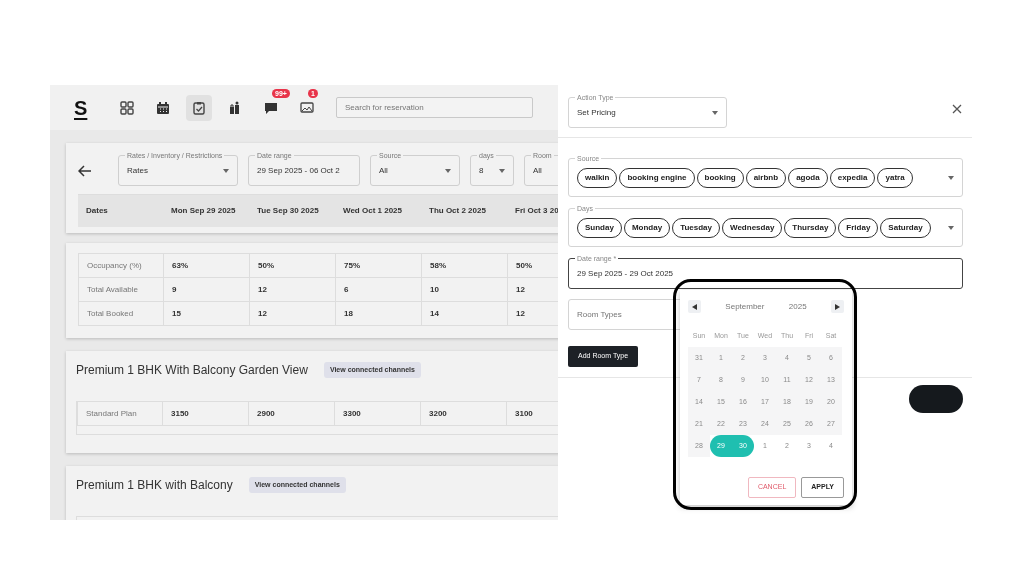 Image resolution: width=1024 pixels, height=576 pixels. What do you see at coordinates (137, 170) in the screenshot?
I see `field-value: Rates` at bounding box center [137, 170].